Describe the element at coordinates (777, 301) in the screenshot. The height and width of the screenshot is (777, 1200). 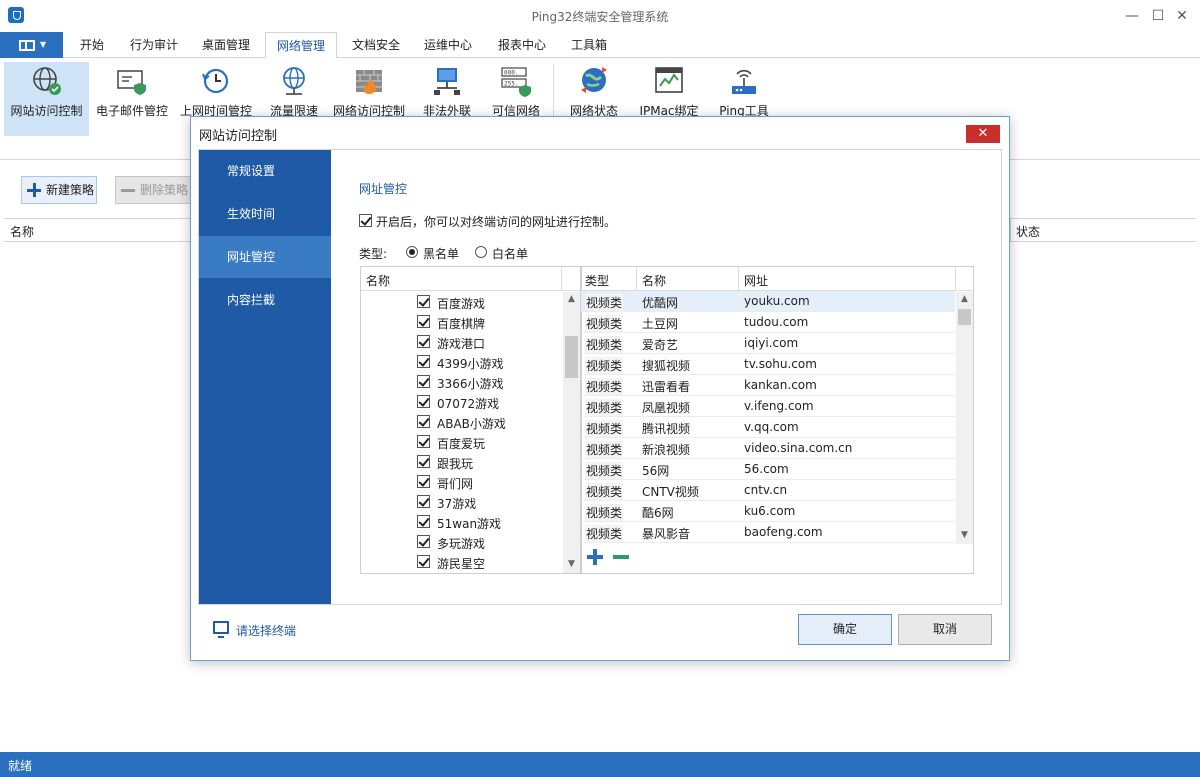
I see `url-row-url: youku.com` at that location.